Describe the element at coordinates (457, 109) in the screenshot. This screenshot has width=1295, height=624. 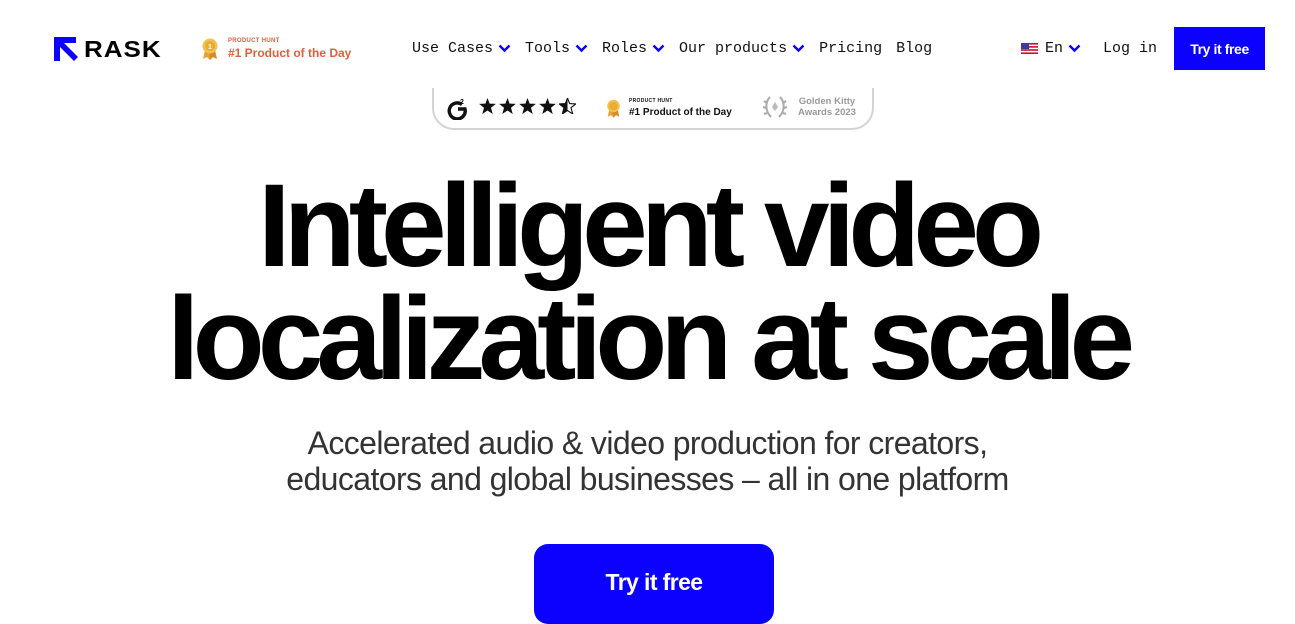
I see `g2-logo-icon: 2` at that location.